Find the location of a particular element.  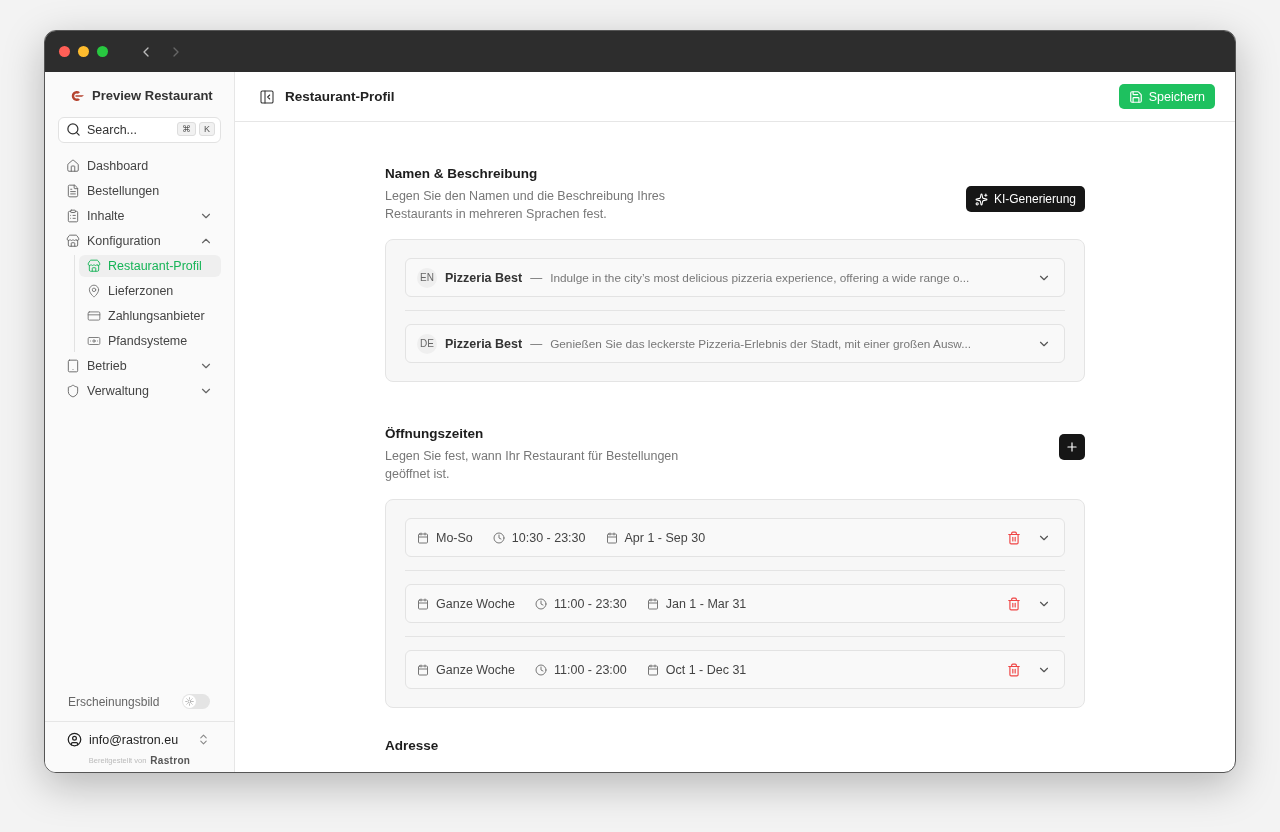

search-icon is located at coordinates (73, 129).